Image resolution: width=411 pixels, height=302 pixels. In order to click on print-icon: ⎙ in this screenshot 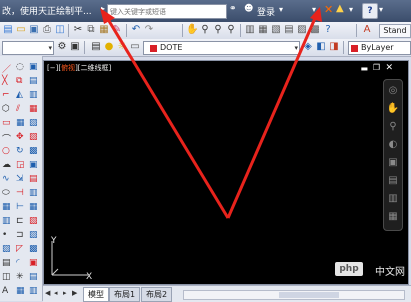, I will do `click(47, 30)`.